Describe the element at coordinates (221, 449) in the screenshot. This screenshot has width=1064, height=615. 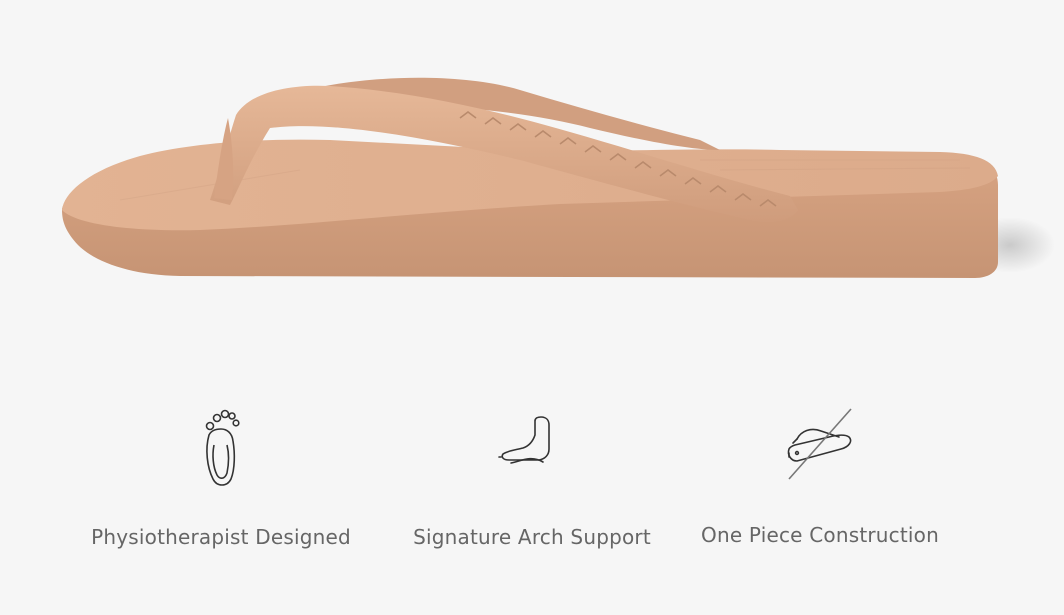
I see `footprint-icon` at that location.